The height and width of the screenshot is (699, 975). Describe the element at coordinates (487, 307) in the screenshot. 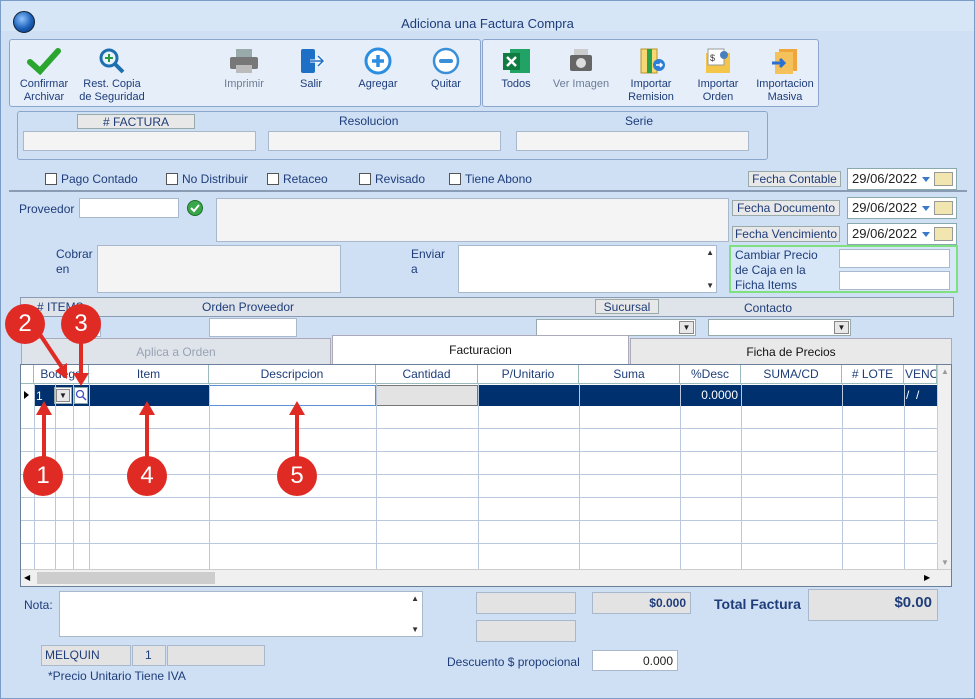

I see `items-header-bar` at that location.